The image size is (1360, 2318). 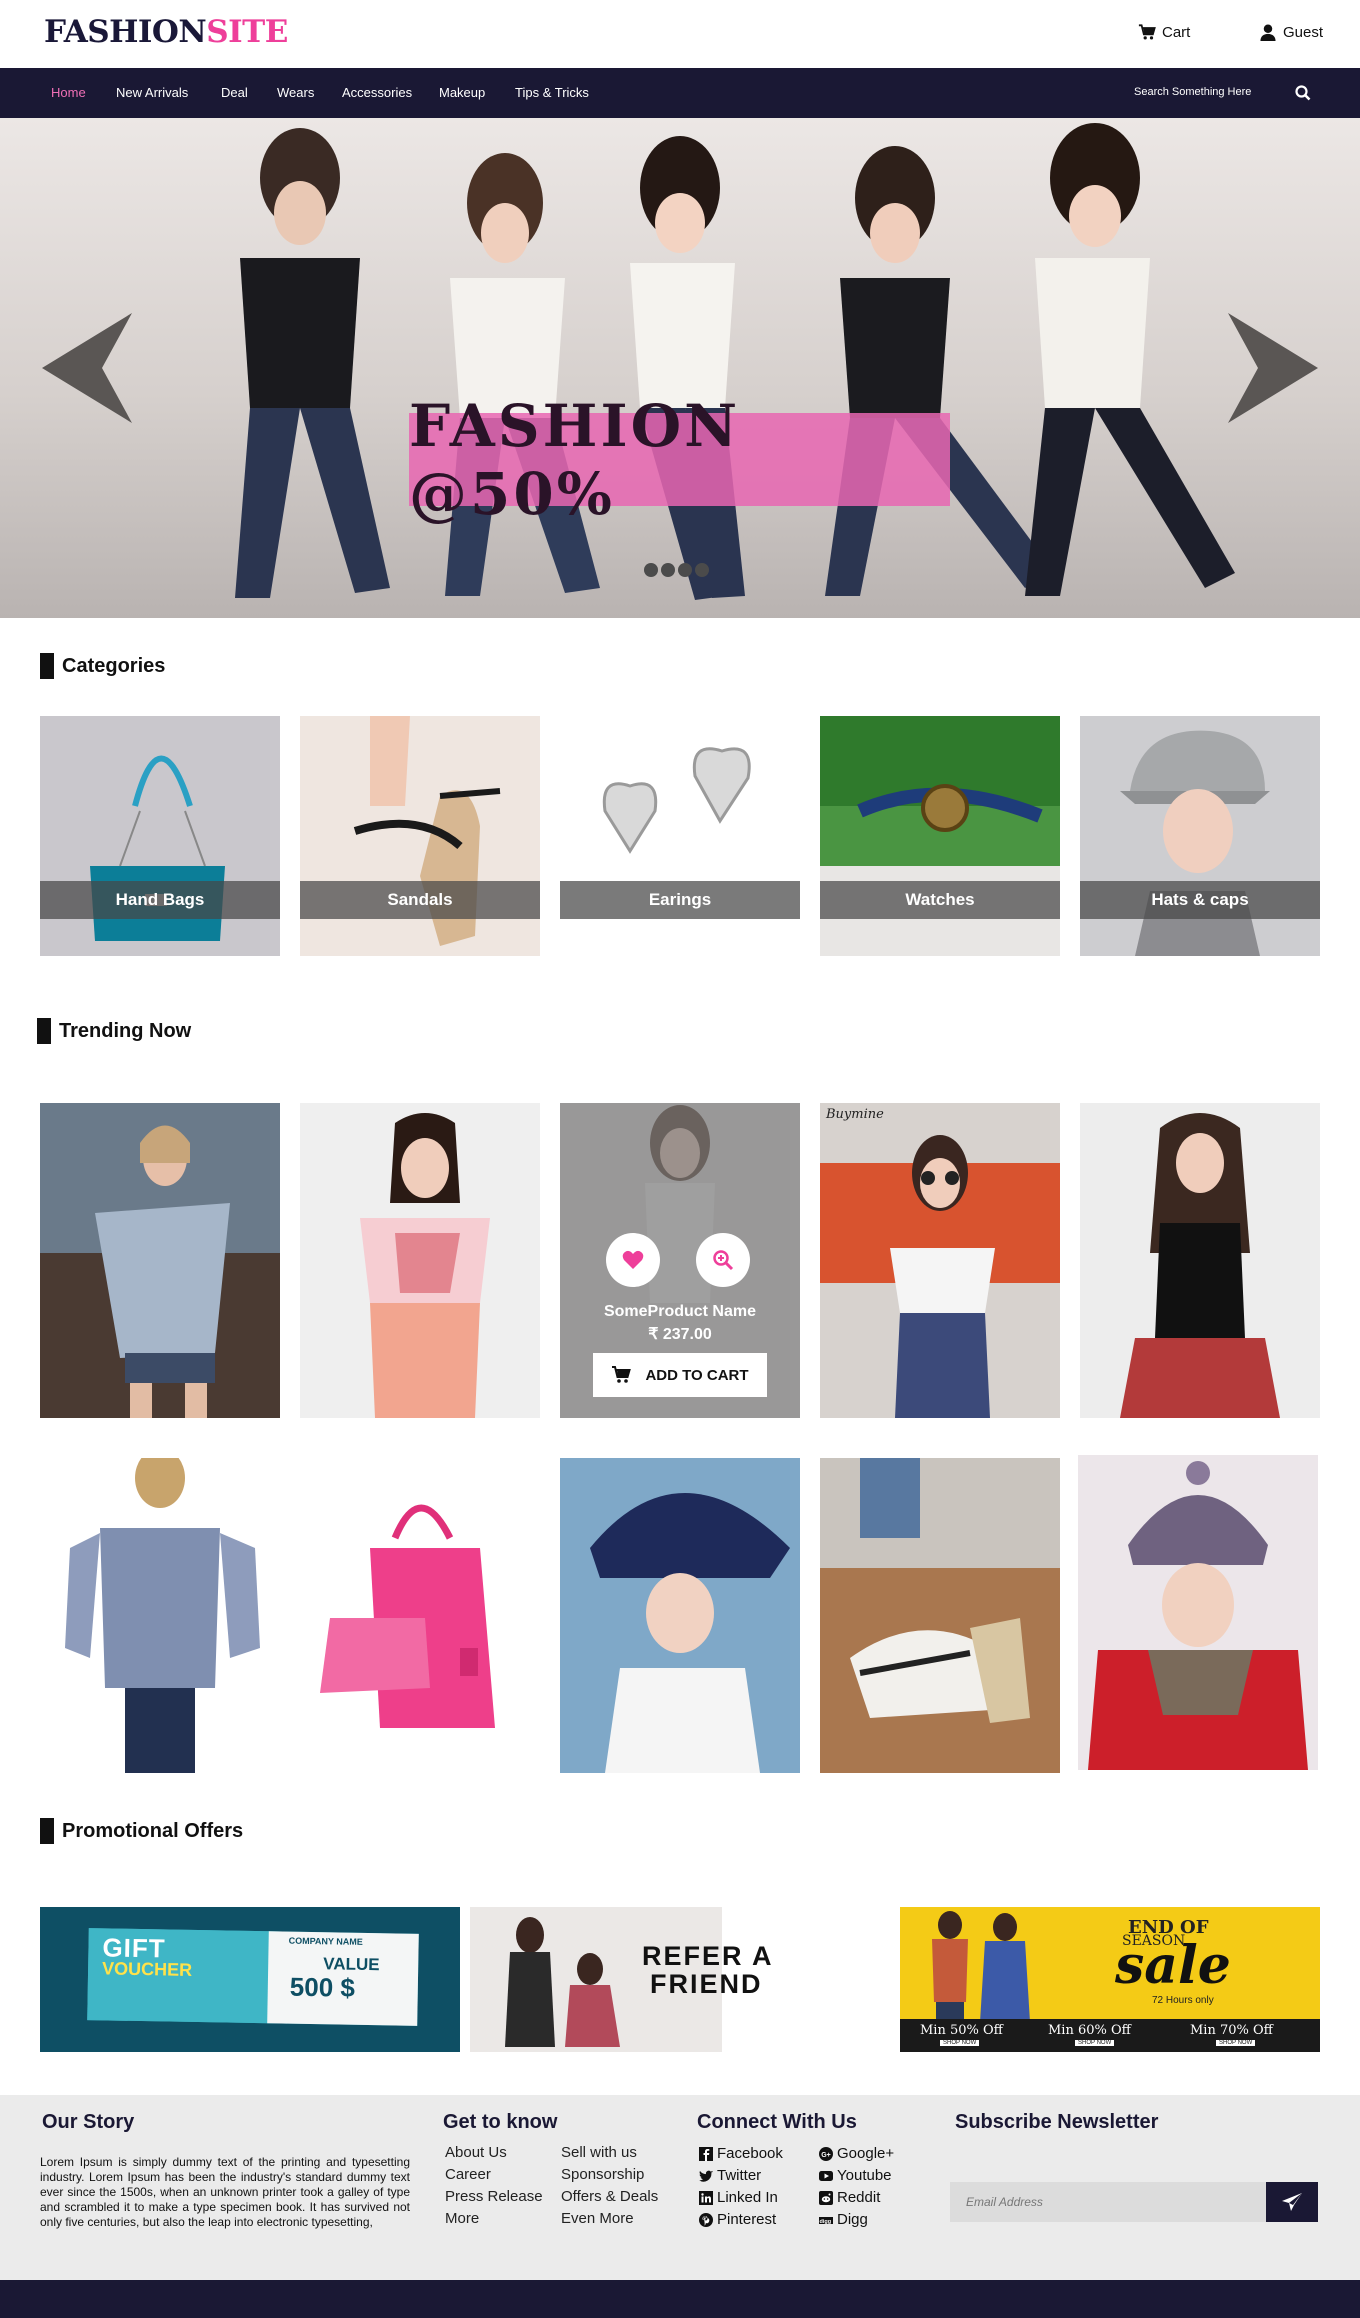 What do you see at coordinates (597, 2218) in the screenshot?
I see `footer-link-even-more: Even More` at bounding box center [597, 2218].